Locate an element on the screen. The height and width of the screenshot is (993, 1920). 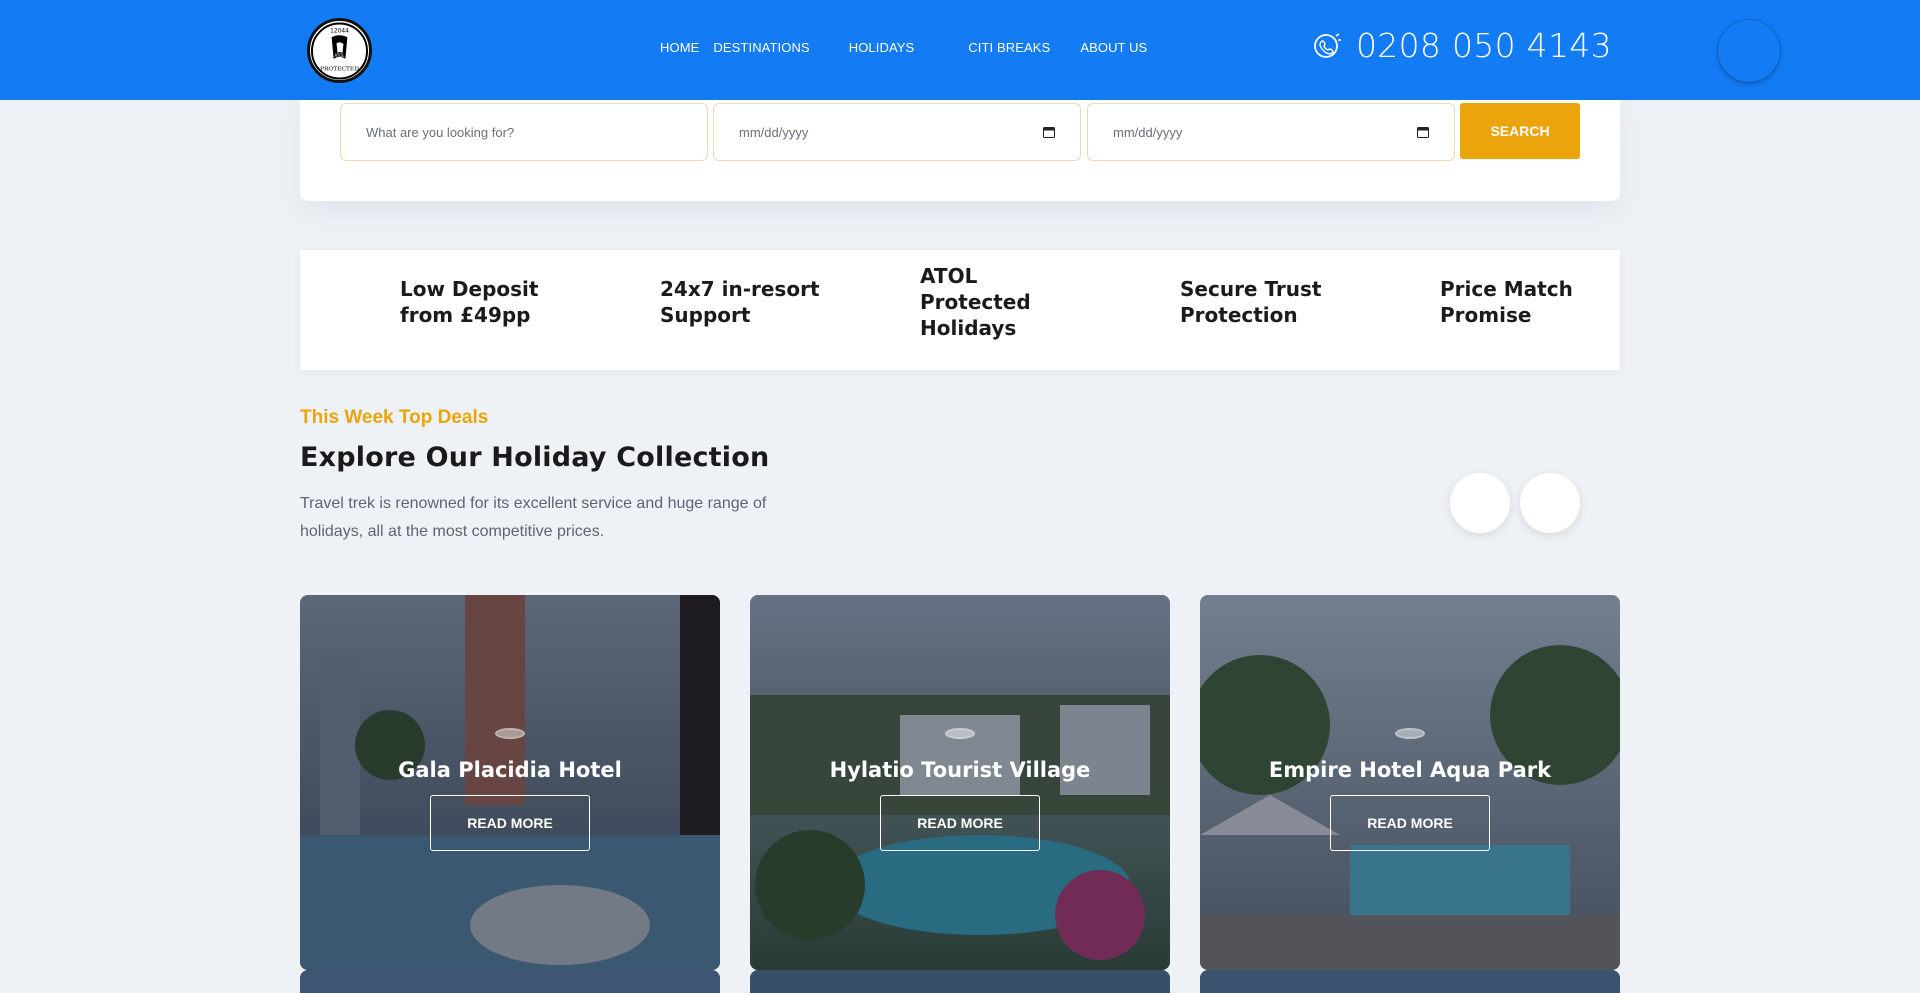
nav-about-us: ABOUT US is located at coordinates (1113, 47).